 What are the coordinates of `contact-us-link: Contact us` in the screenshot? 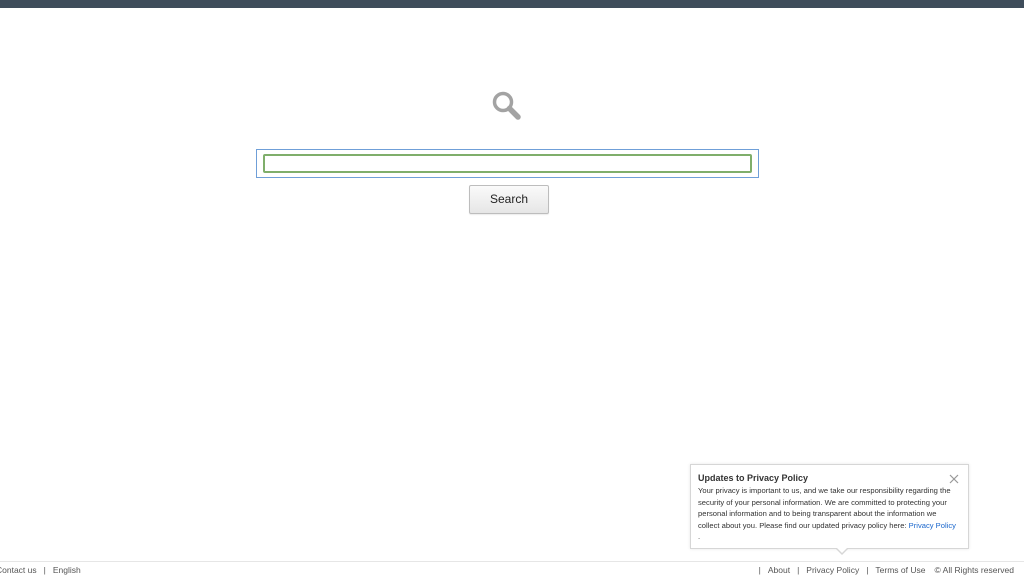 It's located at (18, 570).